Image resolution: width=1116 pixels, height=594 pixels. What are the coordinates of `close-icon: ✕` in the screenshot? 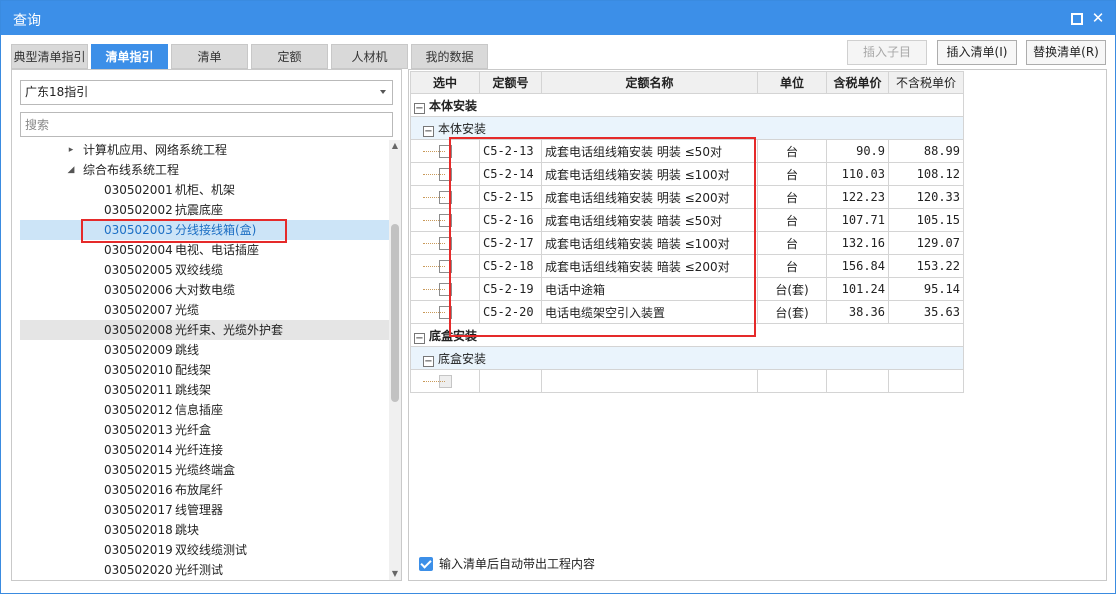 It's located at (1098, 18).